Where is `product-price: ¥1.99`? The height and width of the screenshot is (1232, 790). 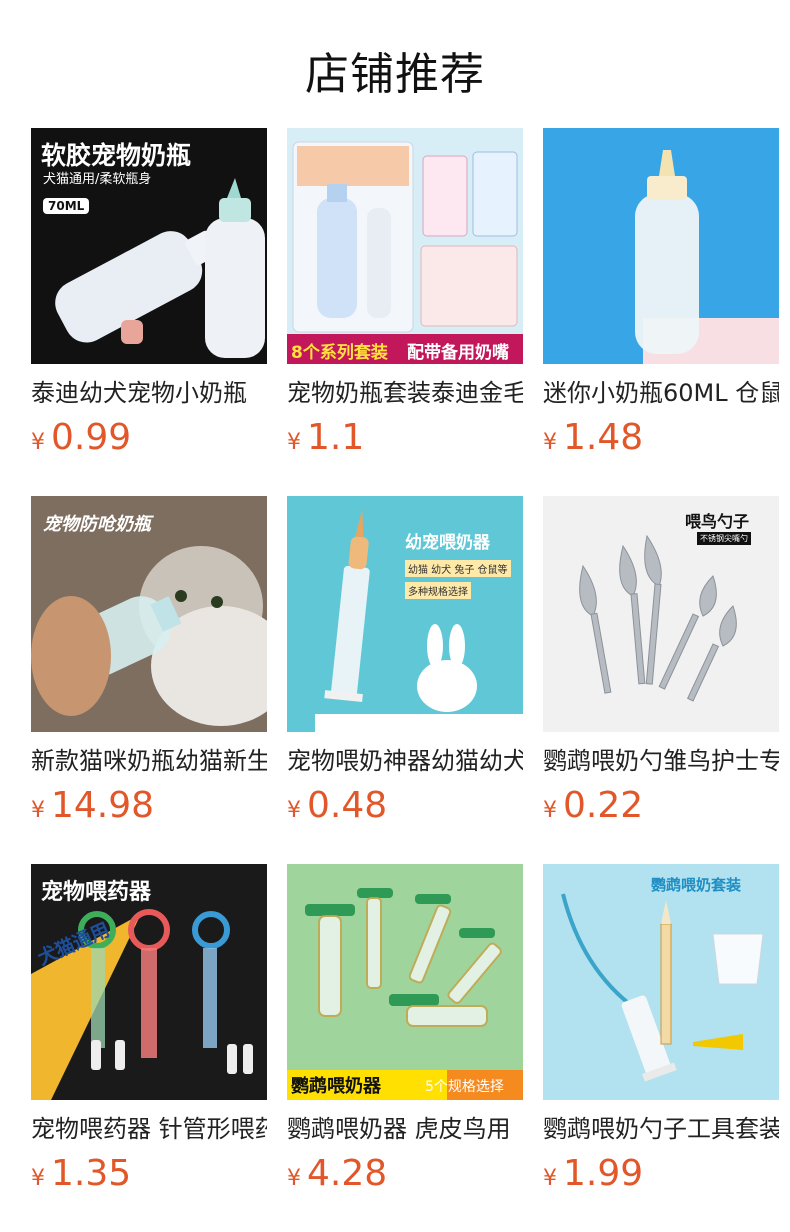 product-price: ¥1.99 is located at coordinates (661, 1174).